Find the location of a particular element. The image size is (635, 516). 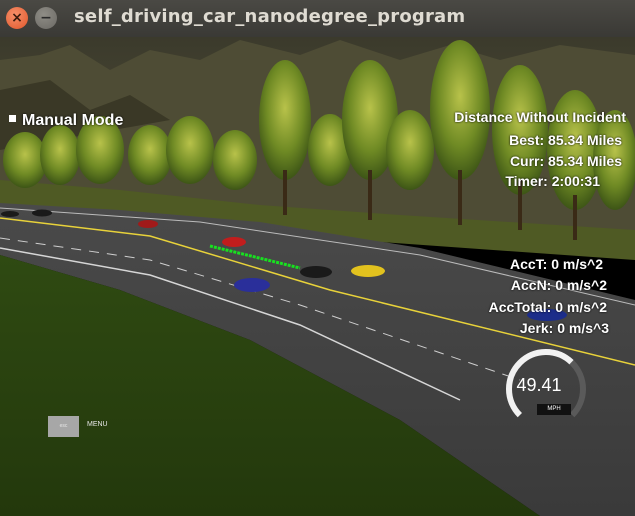

acc-n: AccN: 0 m/s^2 is located at coordinates (558, 285).